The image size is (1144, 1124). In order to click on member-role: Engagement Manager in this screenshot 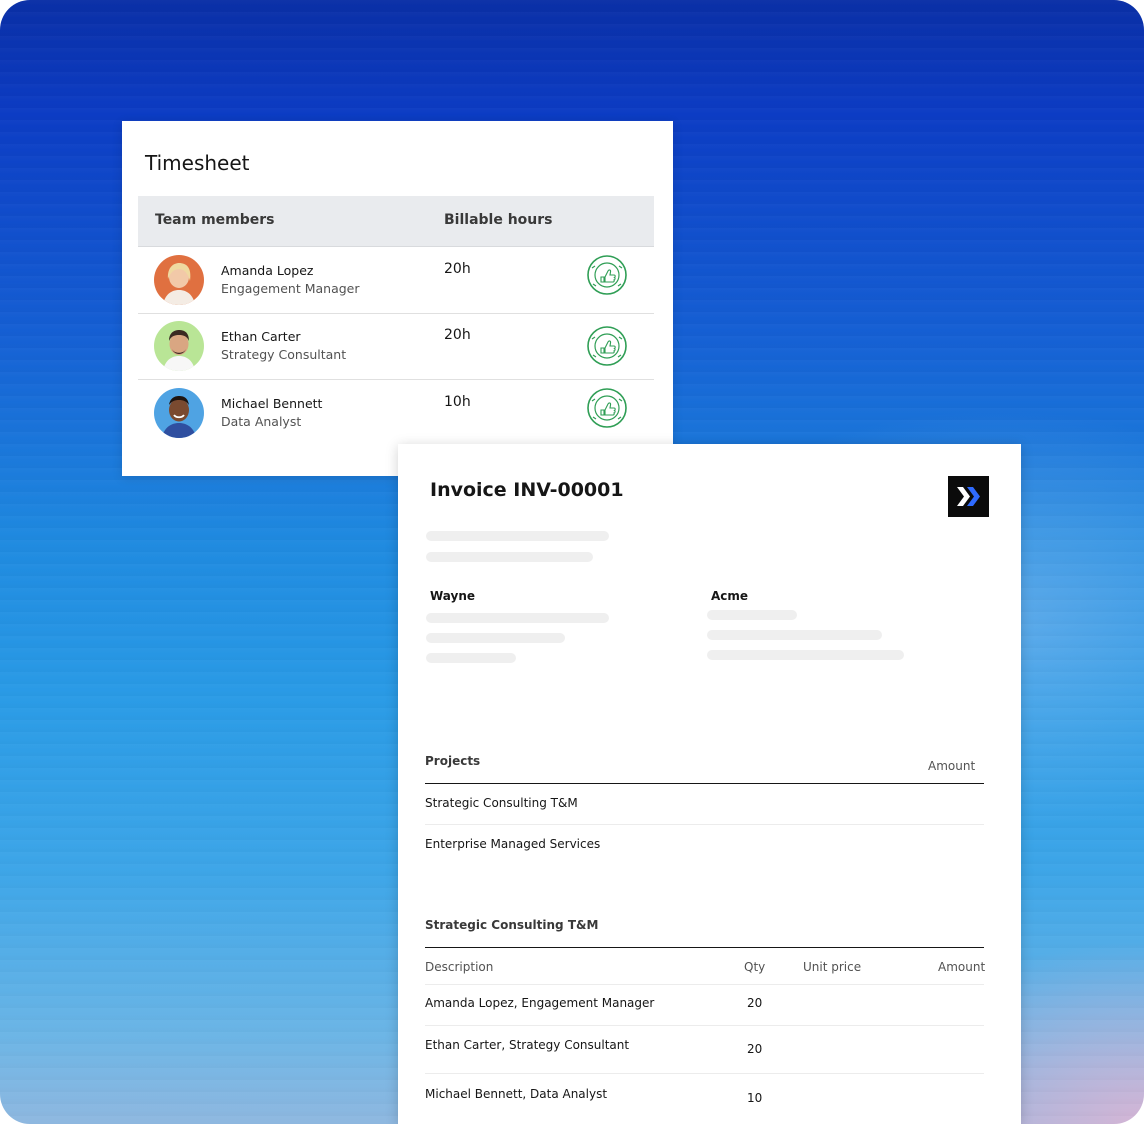, I will do `click(290, 288)`.